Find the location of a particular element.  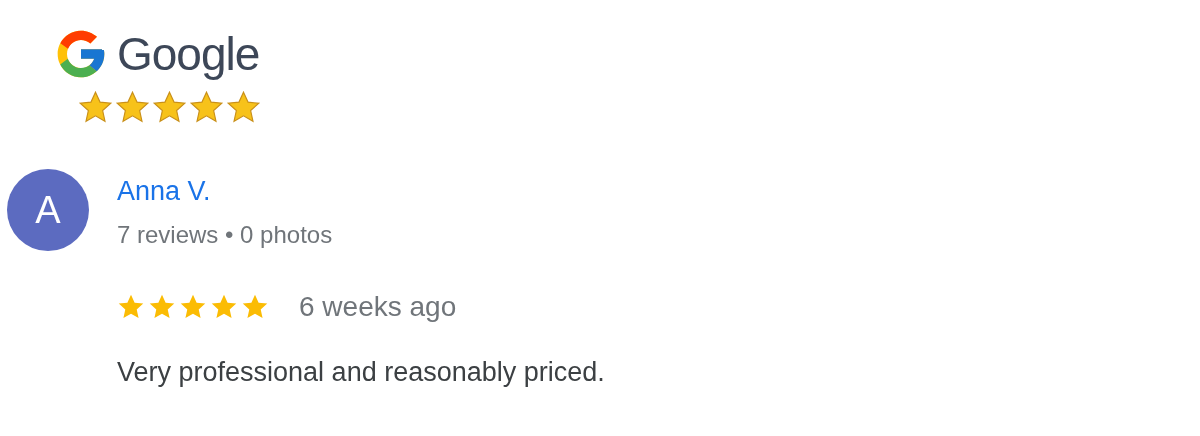

review-text: Very professional and reasonably priced. is located at coordinates (361, 372).